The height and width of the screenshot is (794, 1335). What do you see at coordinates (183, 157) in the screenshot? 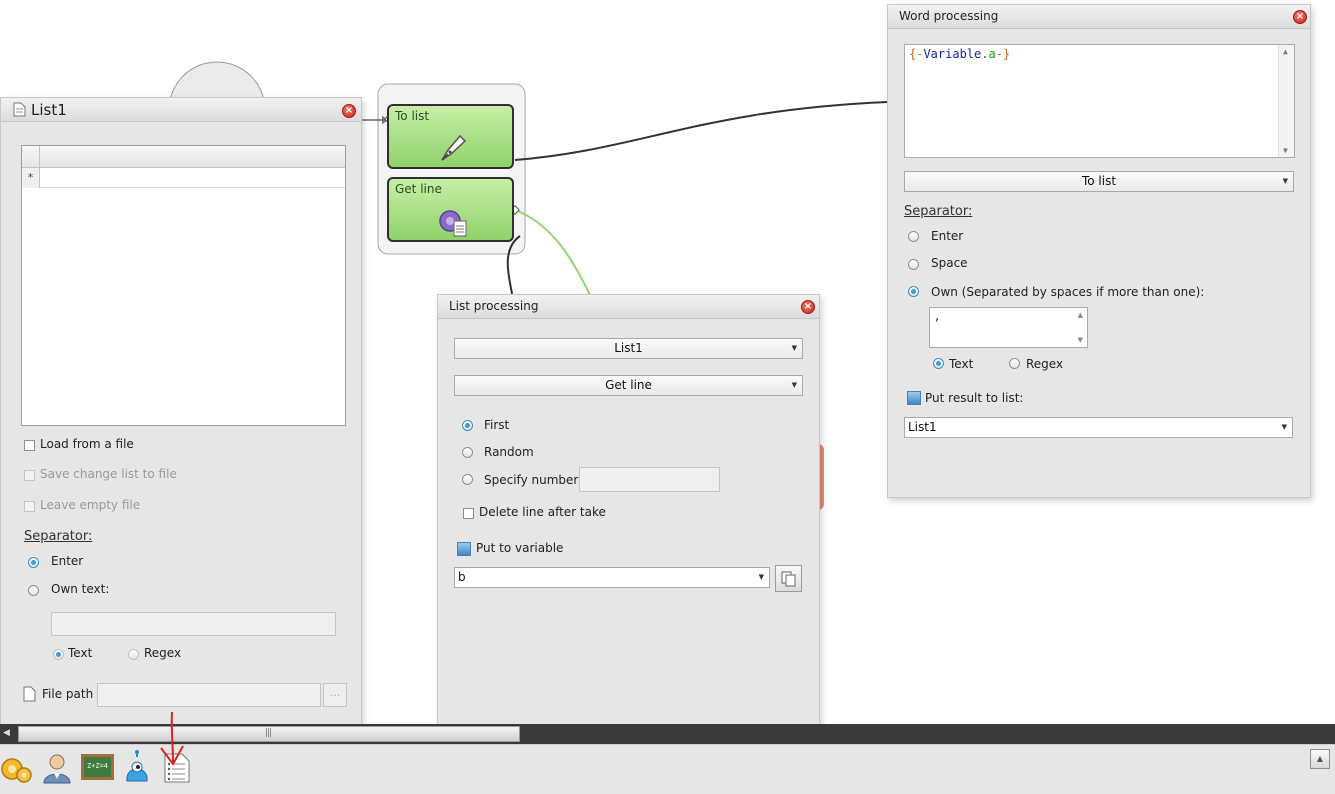
I see `grid-header-row` at bounding box center [183, 157].